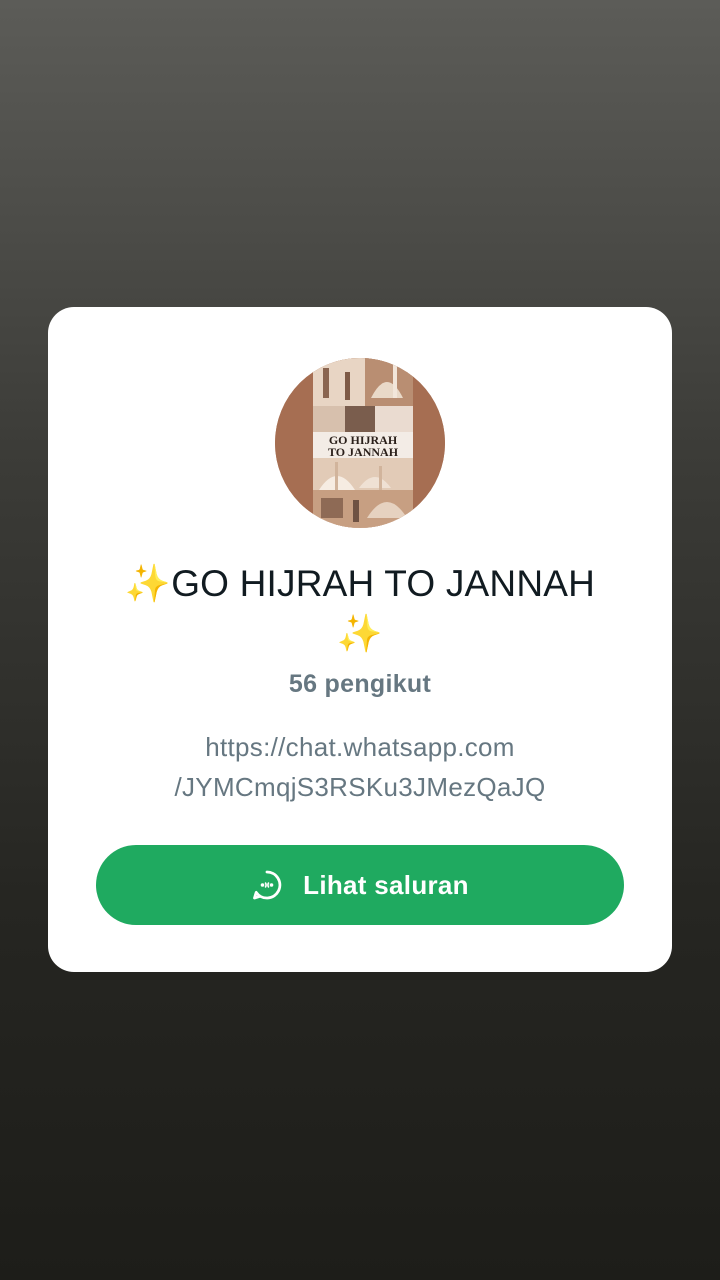 The image size is (720, 1280). I want to click on channel-avatar: GO HIJRAH TO JANNAH, so click(360, 443).